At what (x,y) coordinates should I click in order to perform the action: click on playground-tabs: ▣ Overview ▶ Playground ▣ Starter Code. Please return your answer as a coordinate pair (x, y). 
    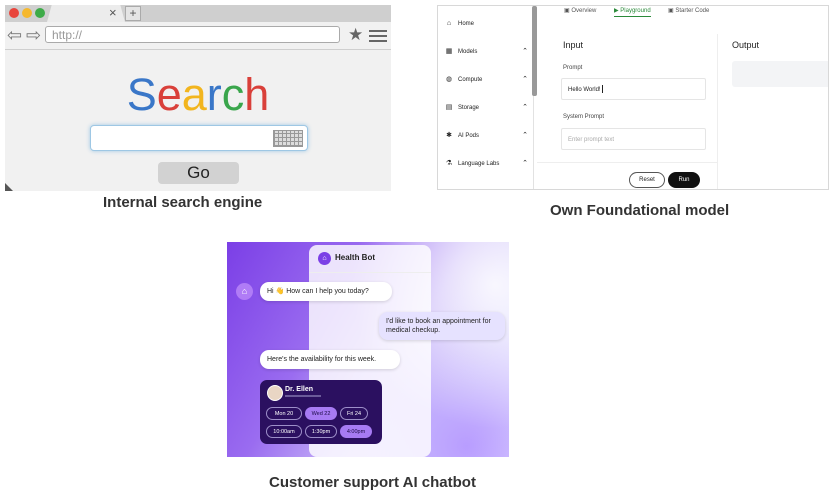
    Looking at the image, I should click on (683, 12).